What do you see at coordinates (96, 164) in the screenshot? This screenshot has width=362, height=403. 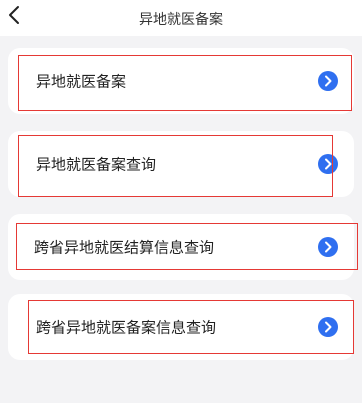 I see `menu-item-label: 异地就医备案查询` at bounding box center [96, 164].